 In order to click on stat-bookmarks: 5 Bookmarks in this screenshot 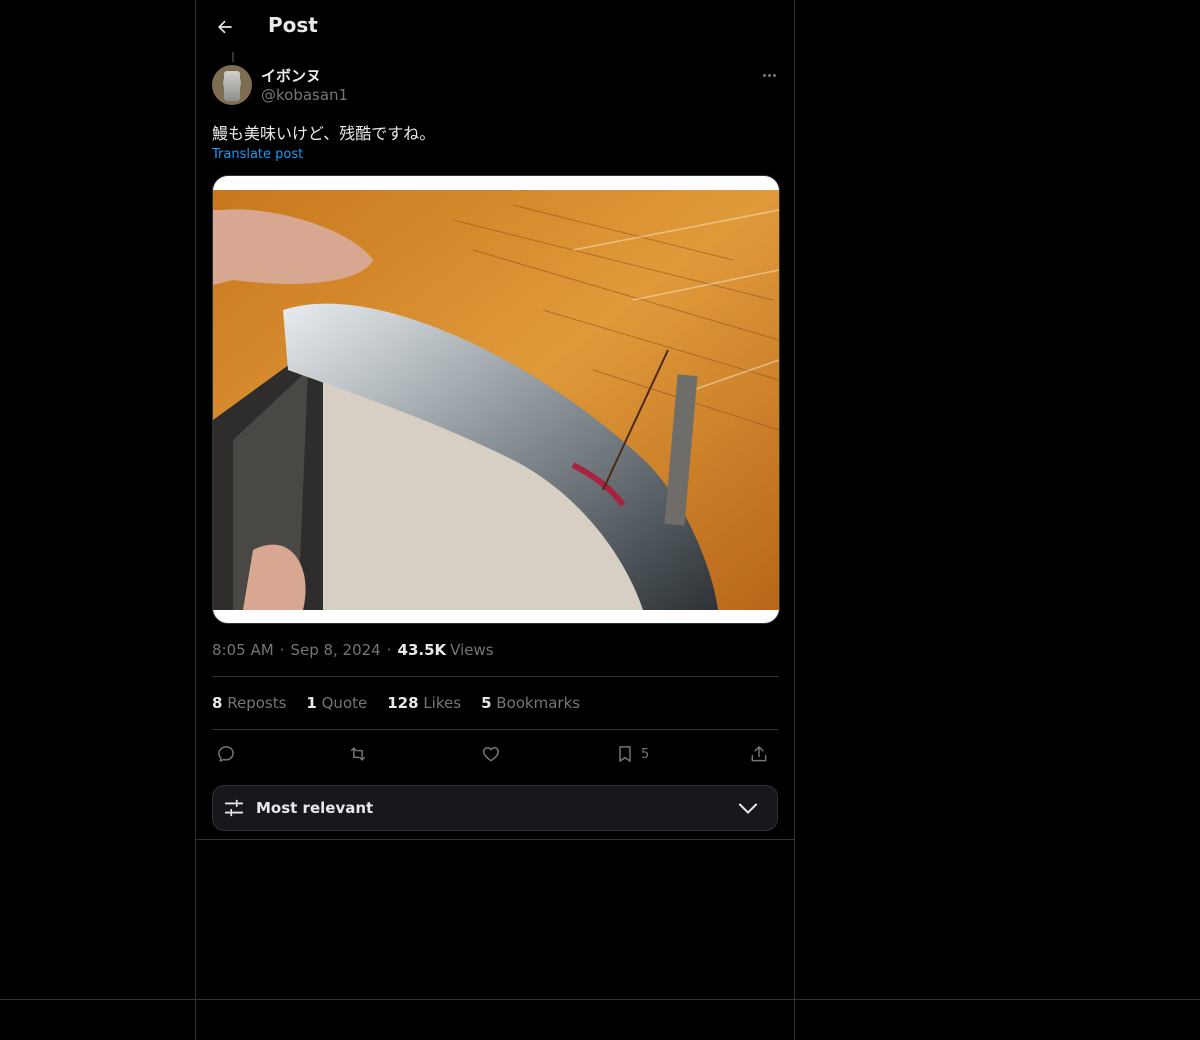, I will do `click(530, 703)`.